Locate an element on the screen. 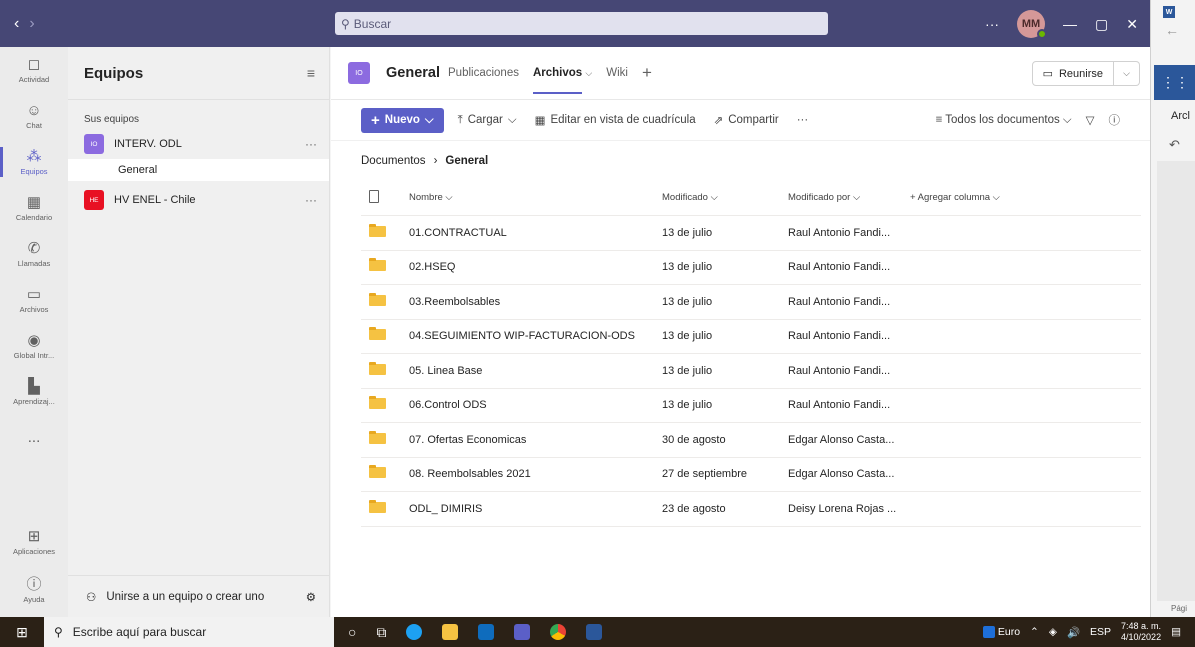 The image size is (1195, 647). header-name: Nombre ⌵ is located at coordinates (535, 197).